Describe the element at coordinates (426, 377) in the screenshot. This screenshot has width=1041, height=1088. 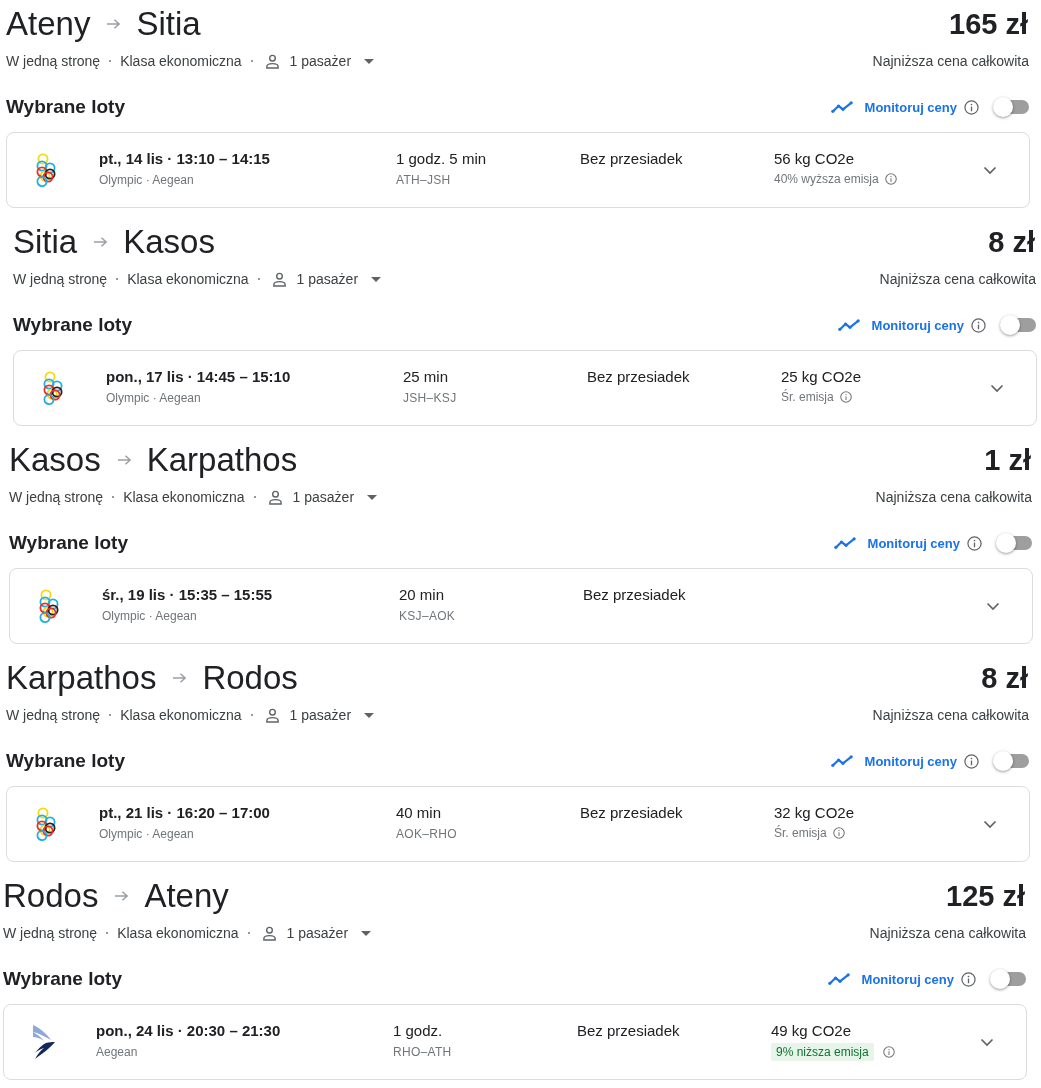
I see `flight-duration: 25 min` at that location.